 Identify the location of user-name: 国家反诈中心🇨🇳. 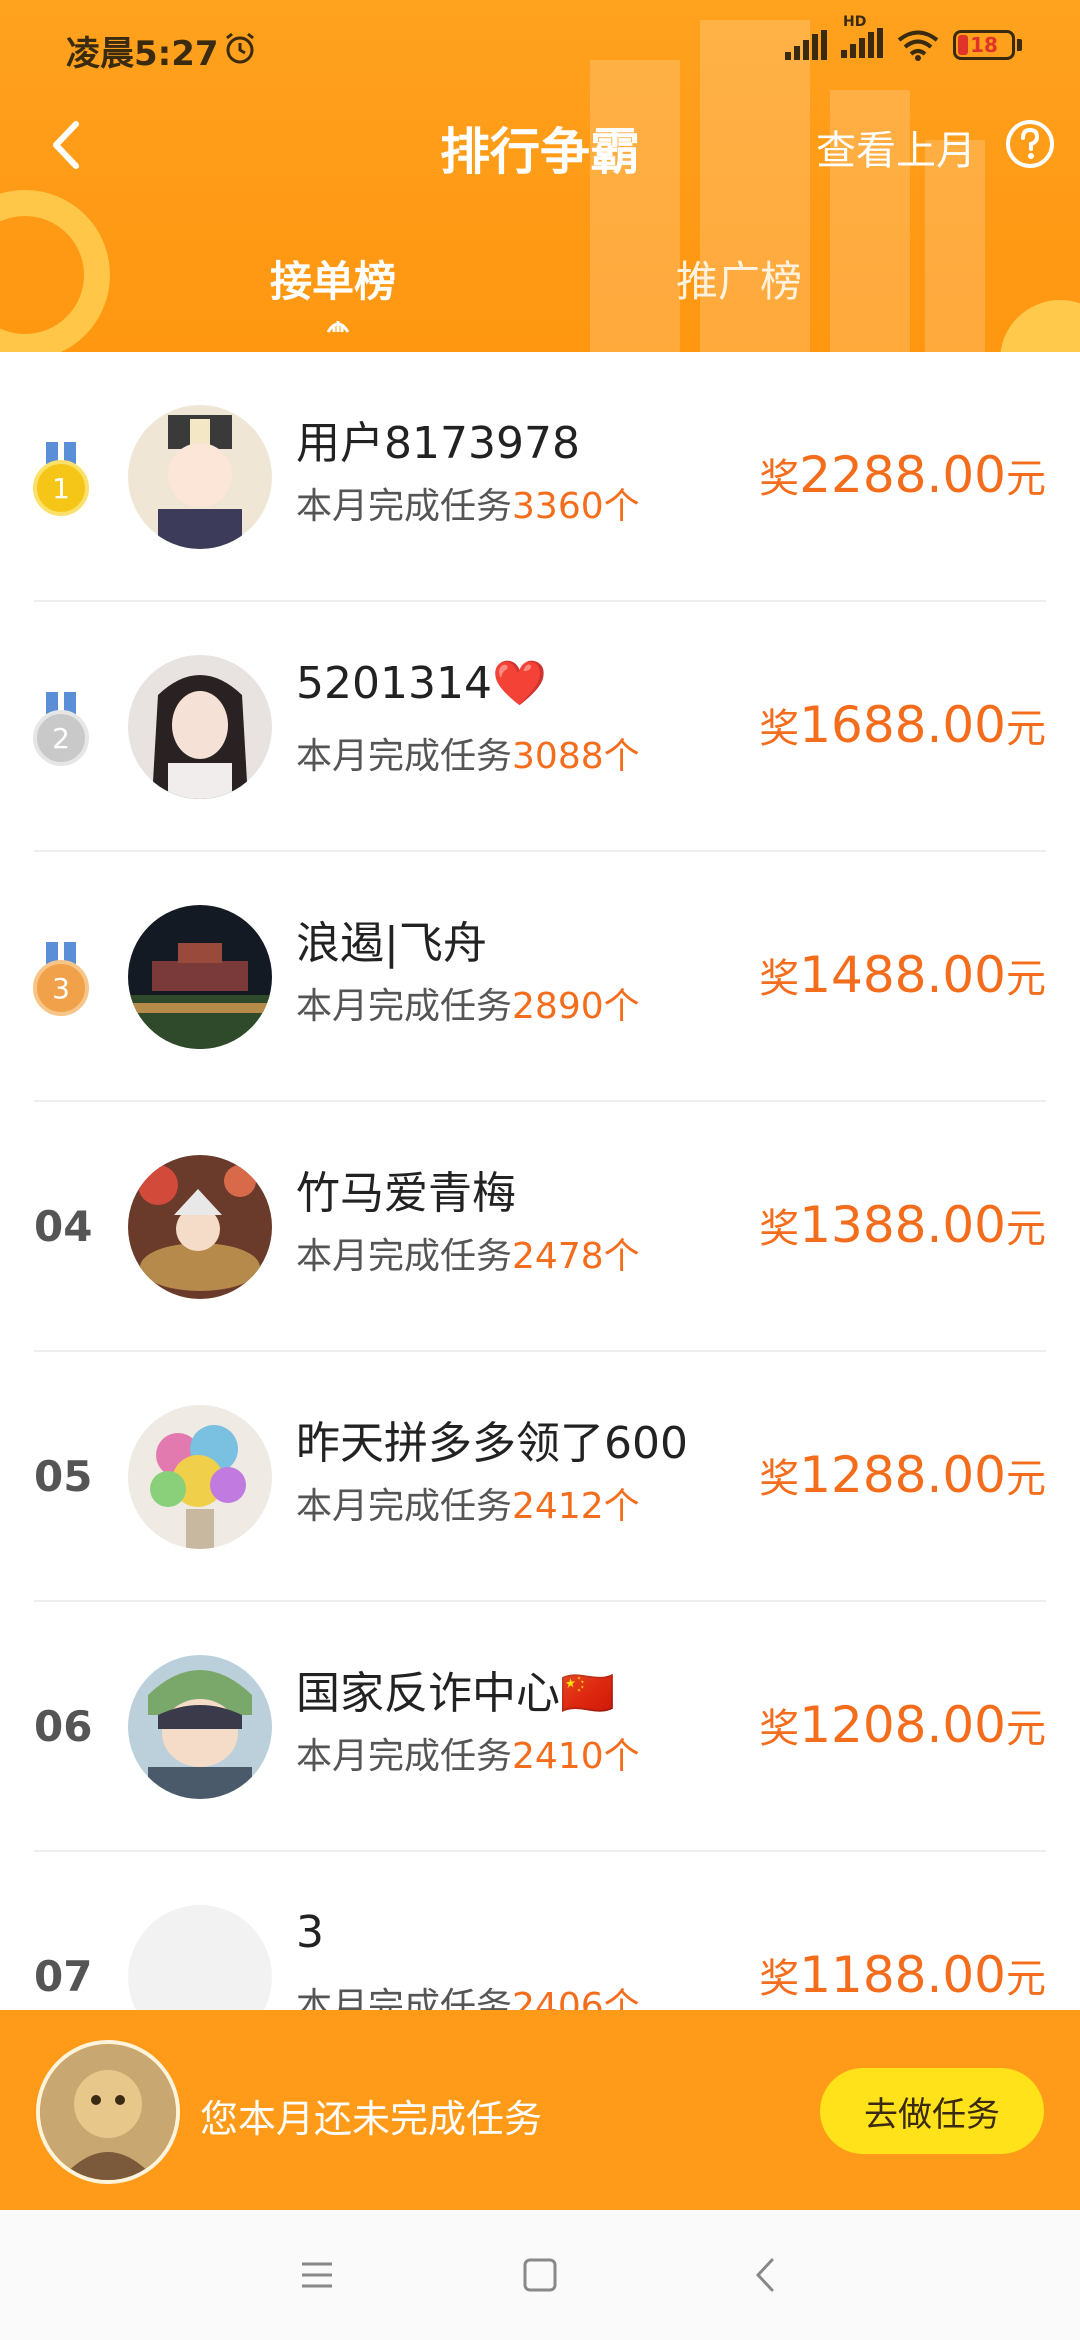
(455, 1693).